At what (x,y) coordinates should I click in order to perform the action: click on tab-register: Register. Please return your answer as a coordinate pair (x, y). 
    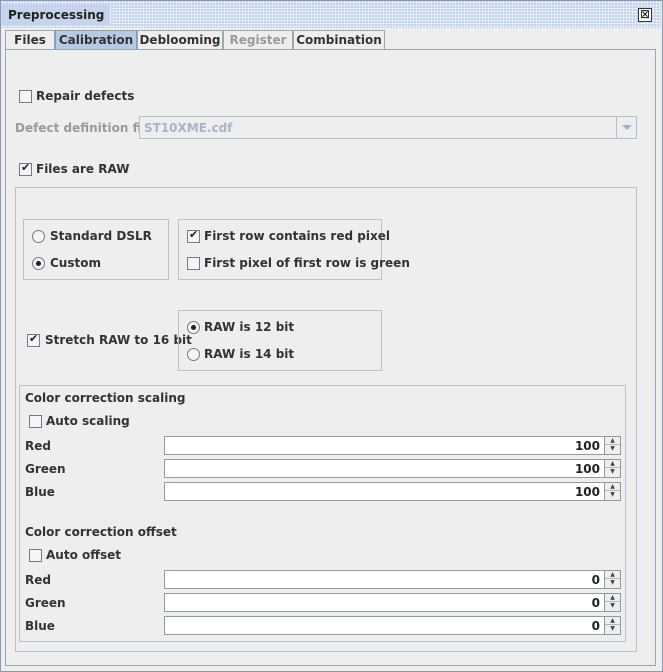
    Looking at the image, I should click on (258, 40).